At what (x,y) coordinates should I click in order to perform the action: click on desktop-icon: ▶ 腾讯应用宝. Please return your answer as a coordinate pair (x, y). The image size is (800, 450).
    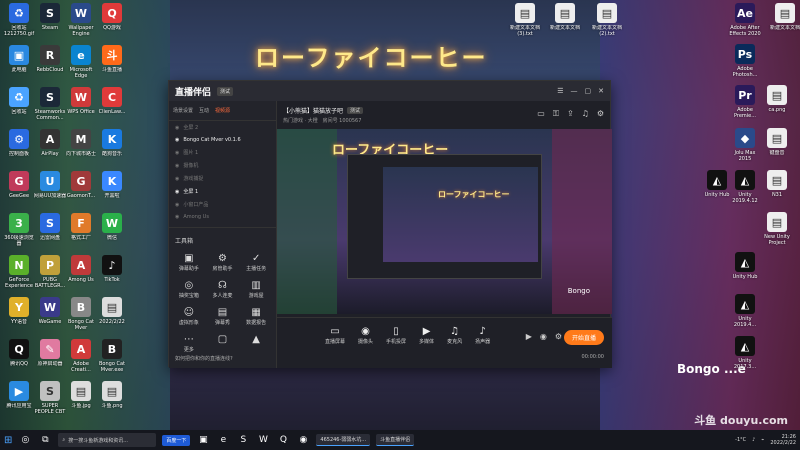
    Looking at the image, I should click on (19, 398).